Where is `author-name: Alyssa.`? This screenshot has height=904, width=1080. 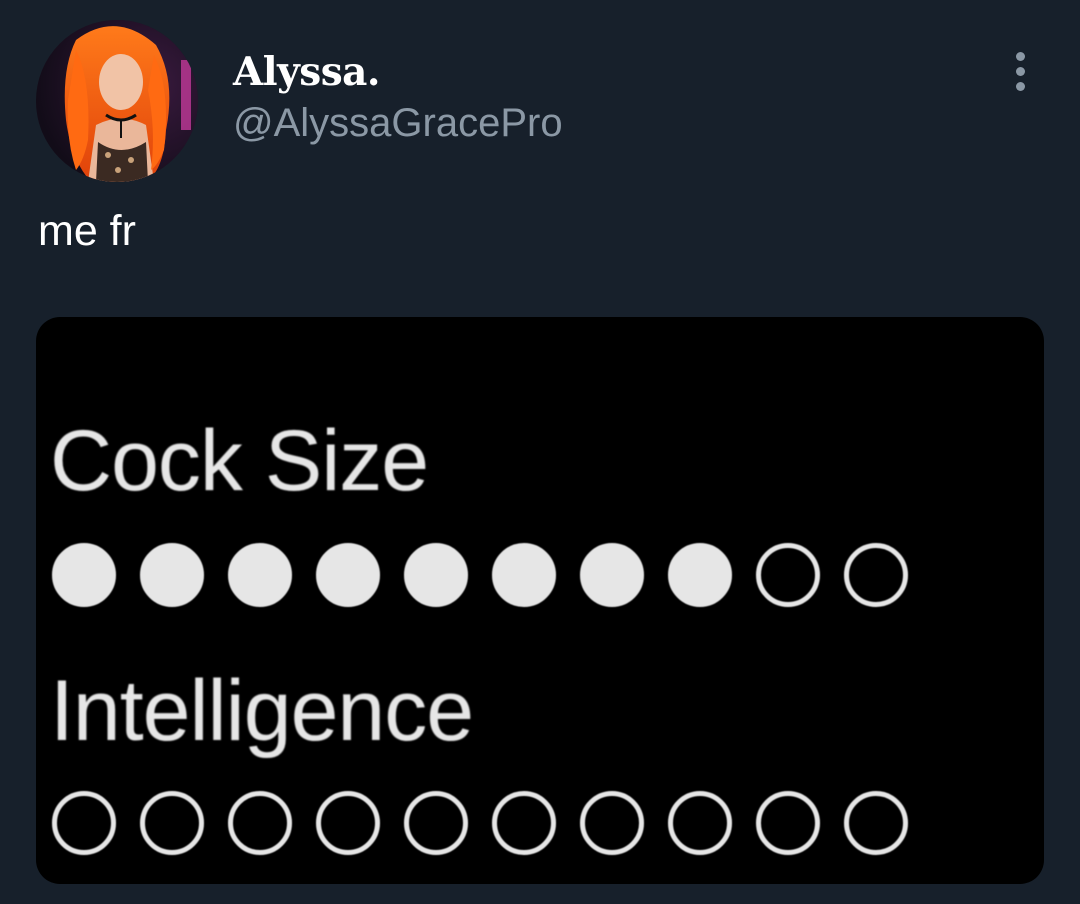
author-name: Alyssa. is located at coordinates (307, 72).